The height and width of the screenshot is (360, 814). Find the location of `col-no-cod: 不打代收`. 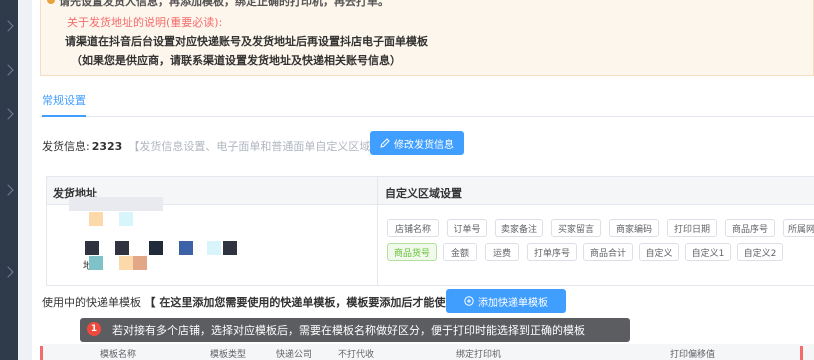

col-no-cod: 不打代收 is located at coordinates (356, 355).